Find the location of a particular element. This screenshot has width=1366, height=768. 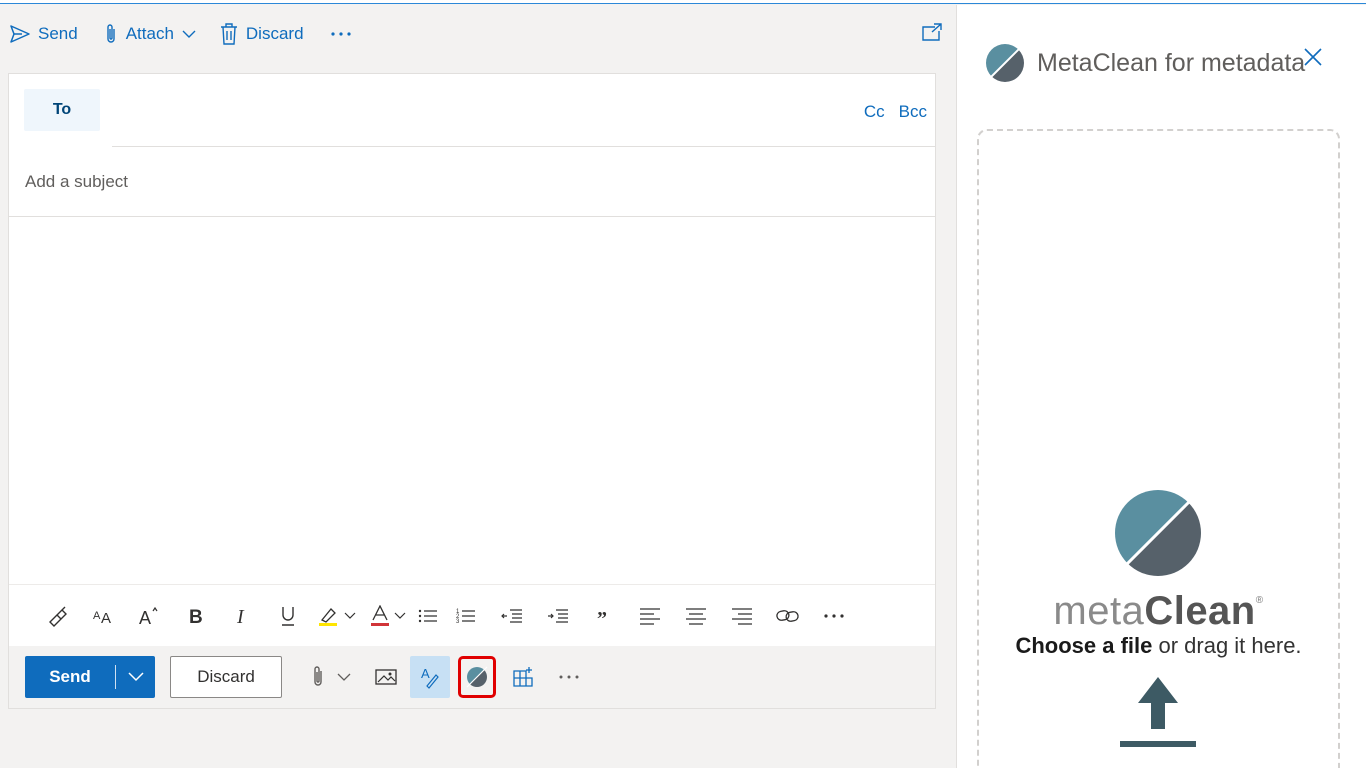

bold-button: B is located at coordinates (196, 616).